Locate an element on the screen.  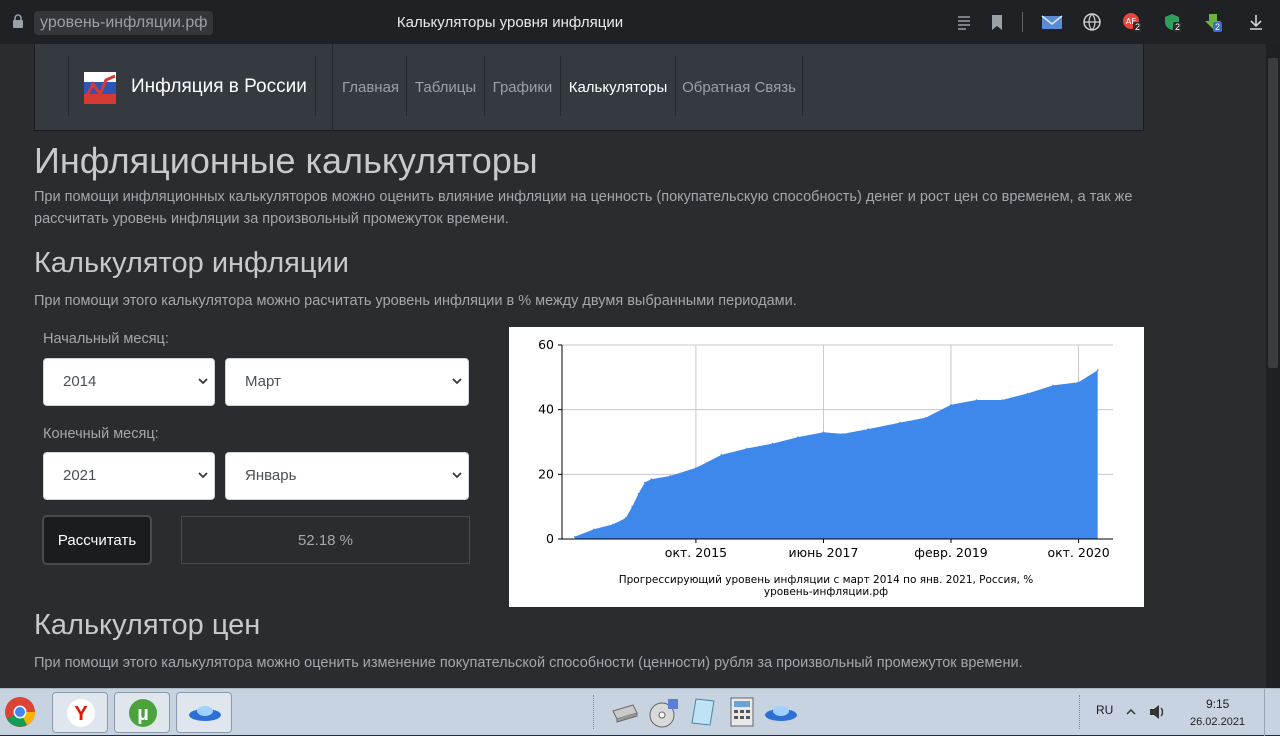
language-indicator: RU is located at coordinates (1104, 710).